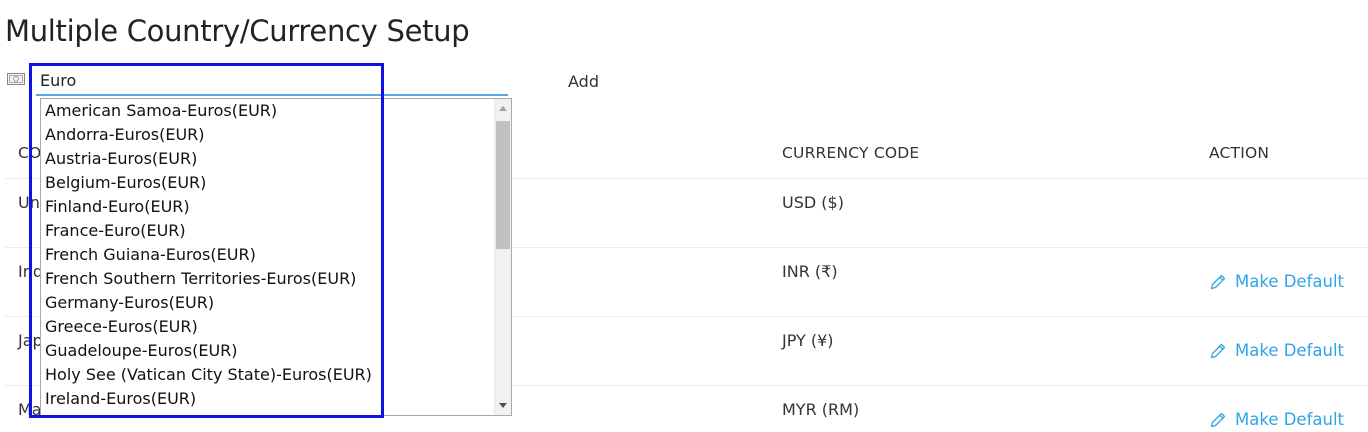 The image size is (1368, 432). Describe the element at coordinates (276, 375) in the screenshot. I see `dropdown-option: Holy See (Vatican City State)-Euros(EUR)` at that location.